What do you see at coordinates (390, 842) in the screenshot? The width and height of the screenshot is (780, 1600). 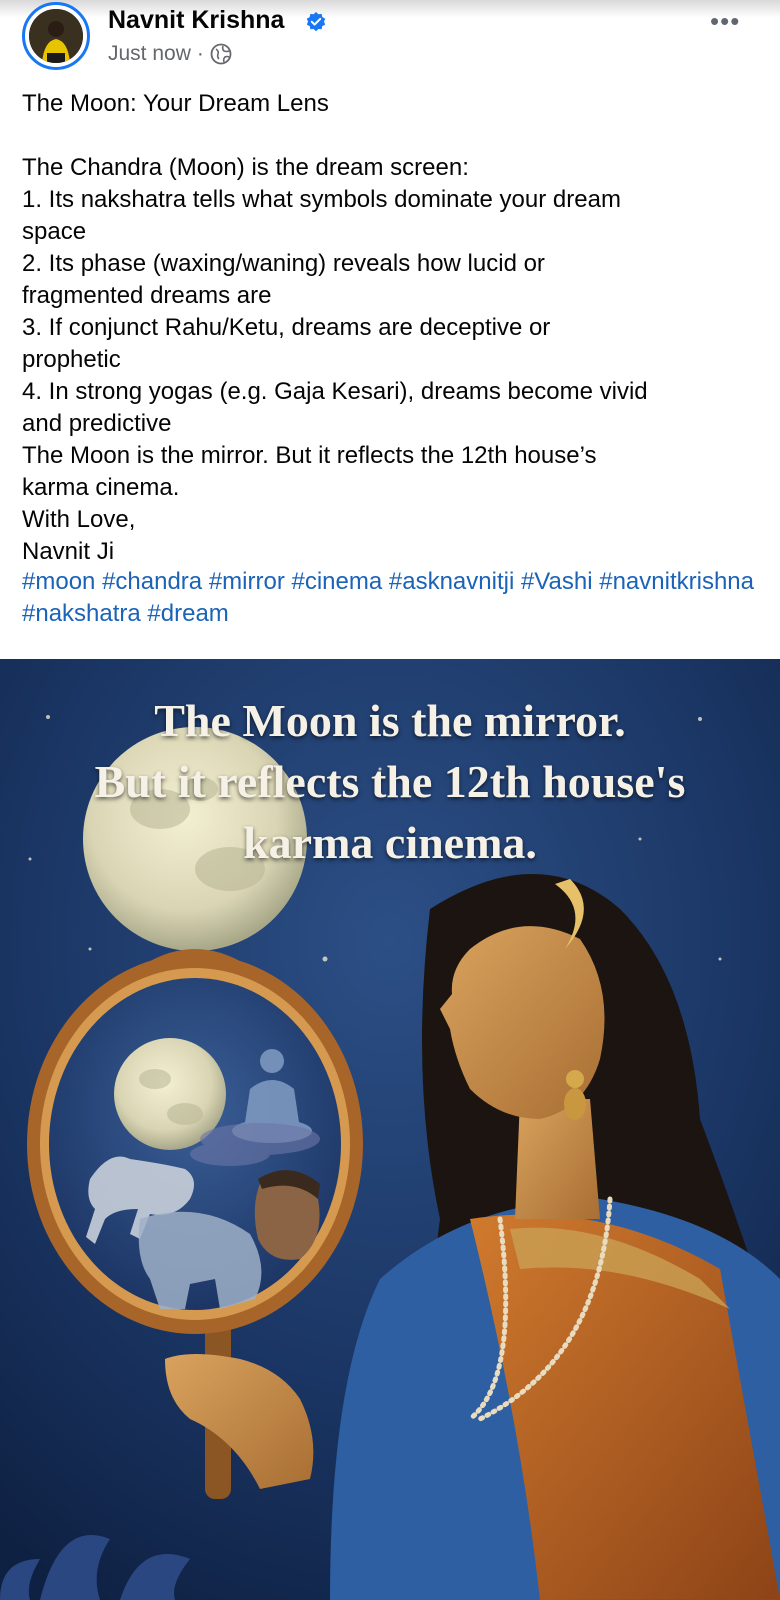 I see `caption-line: karma cinema.` at bounding box center [390, 842].